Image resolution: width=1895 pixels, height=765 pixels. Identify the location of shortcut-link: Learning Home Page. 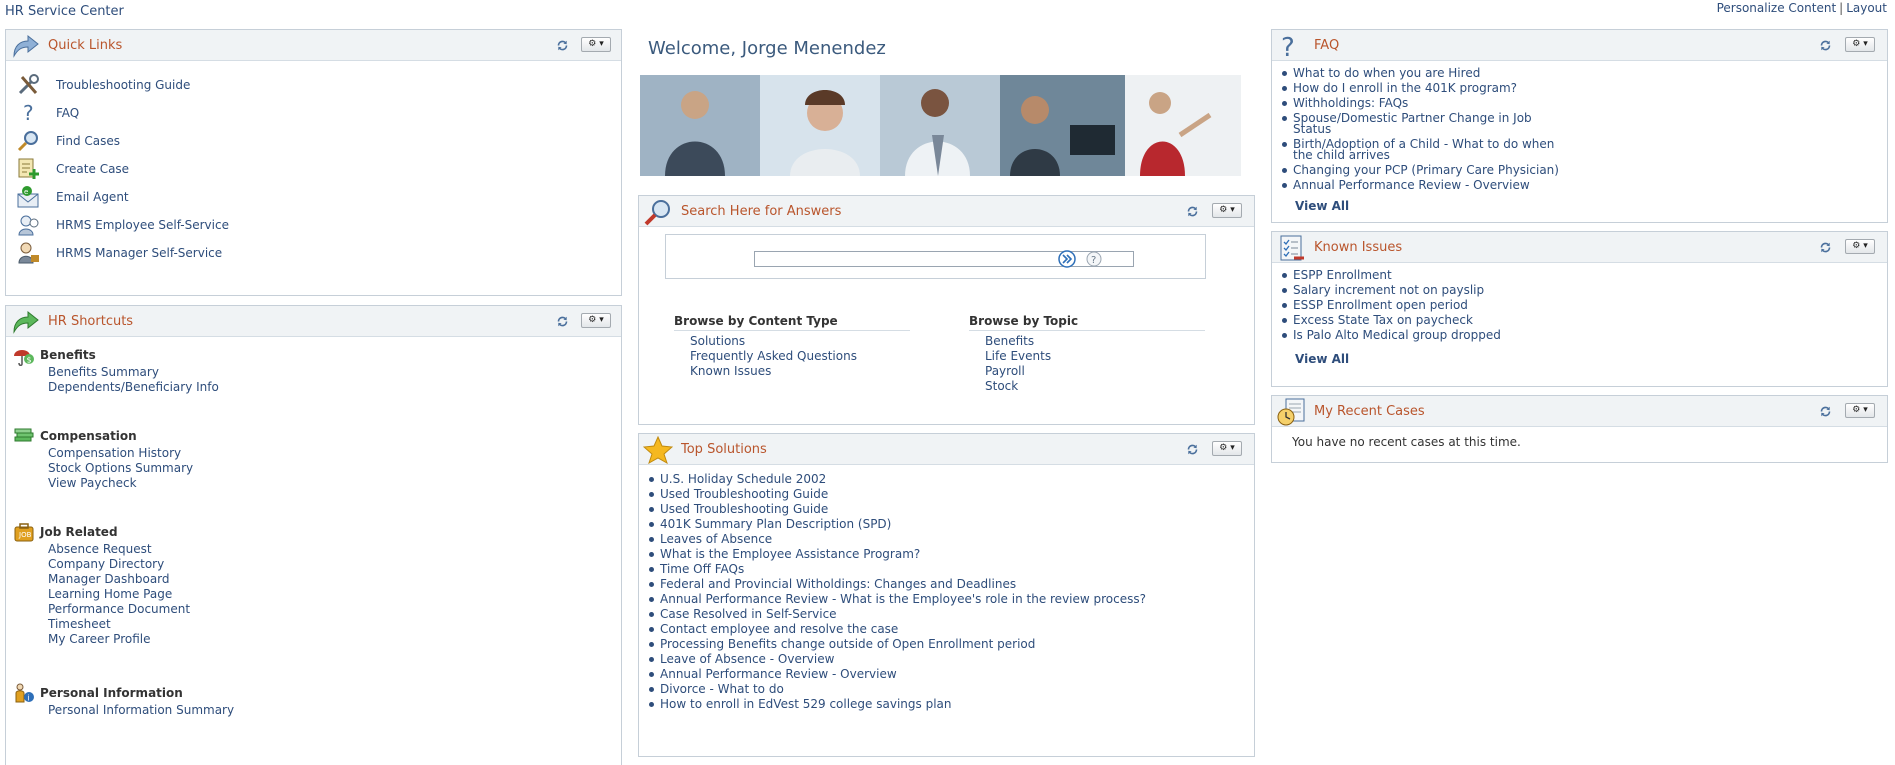
(119, 594).